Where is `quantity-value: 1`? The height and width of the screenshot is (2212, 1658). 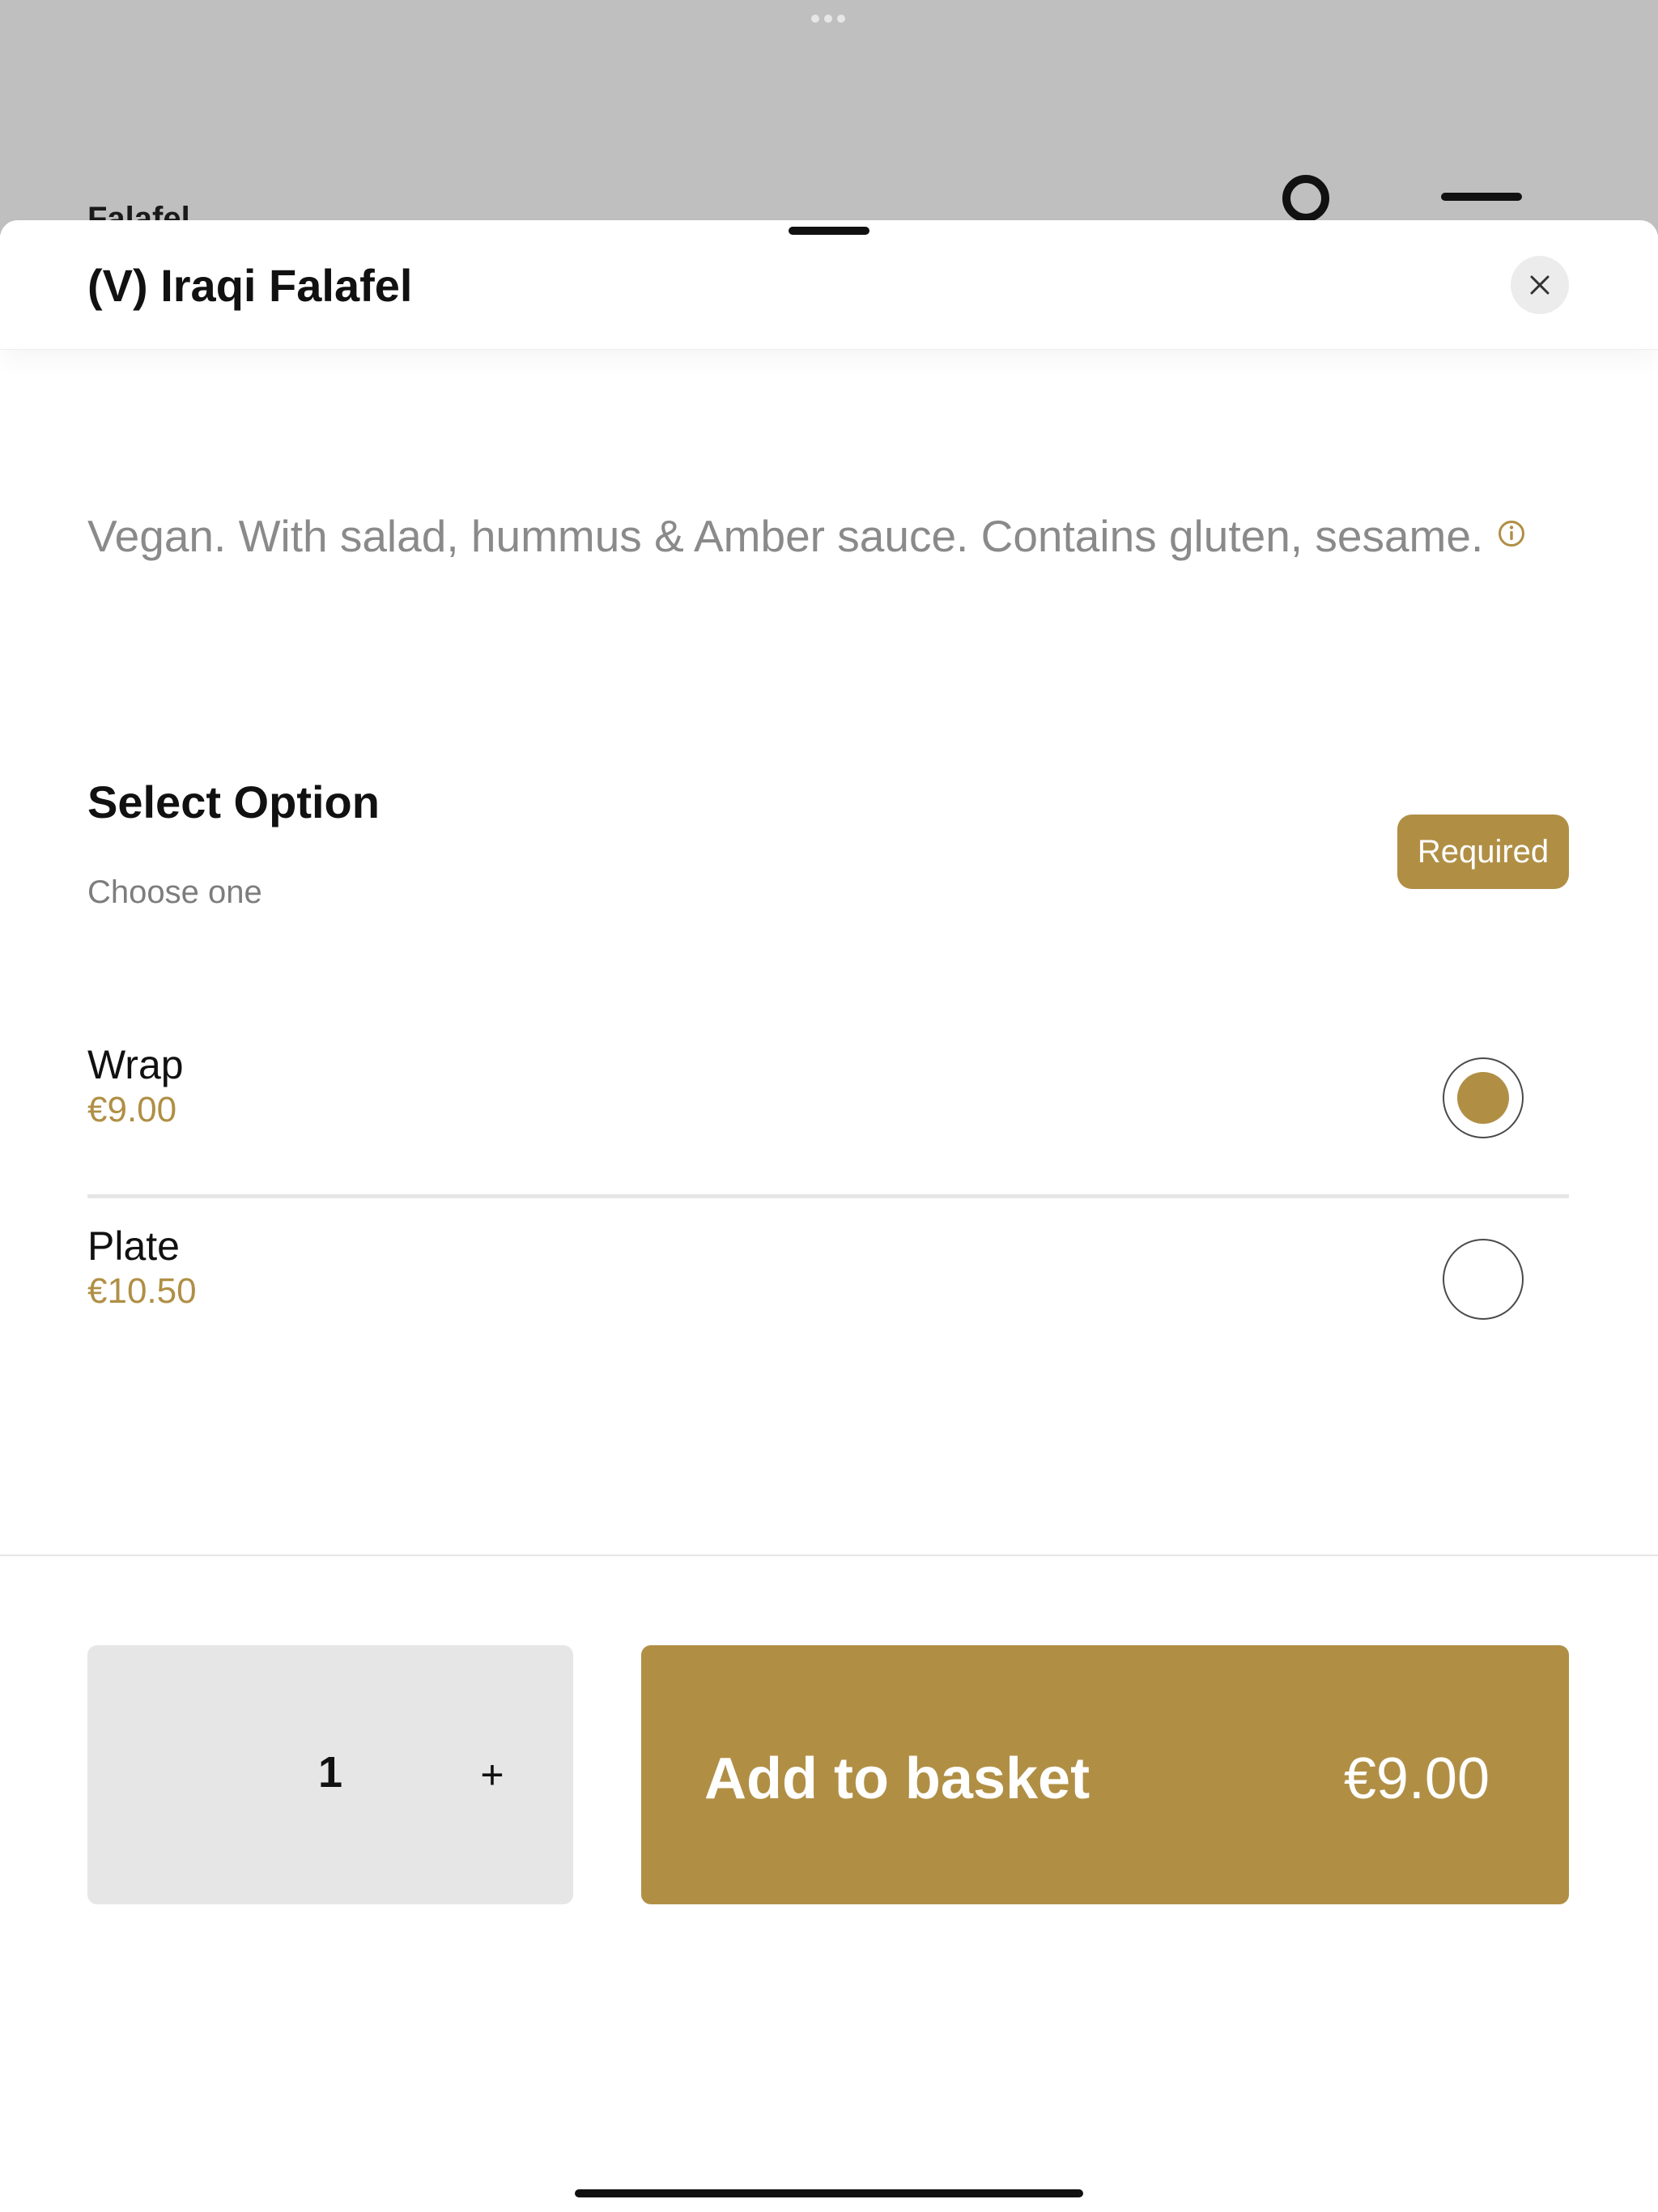
quantity-value: 1 is located at coordinates (330, 1773).